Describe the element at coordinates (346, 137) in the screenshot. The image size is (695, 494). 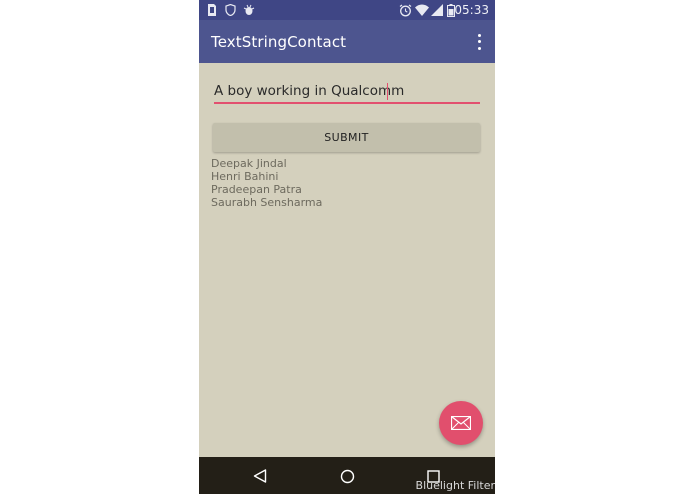
I see `submit-button: SUBMIT` at that location.